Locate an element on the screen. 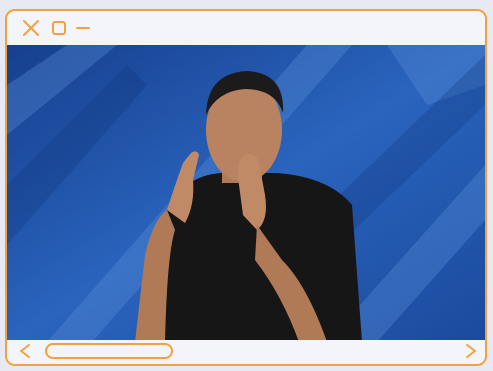  chevron-left-icon is located at coordinates (25, 351).